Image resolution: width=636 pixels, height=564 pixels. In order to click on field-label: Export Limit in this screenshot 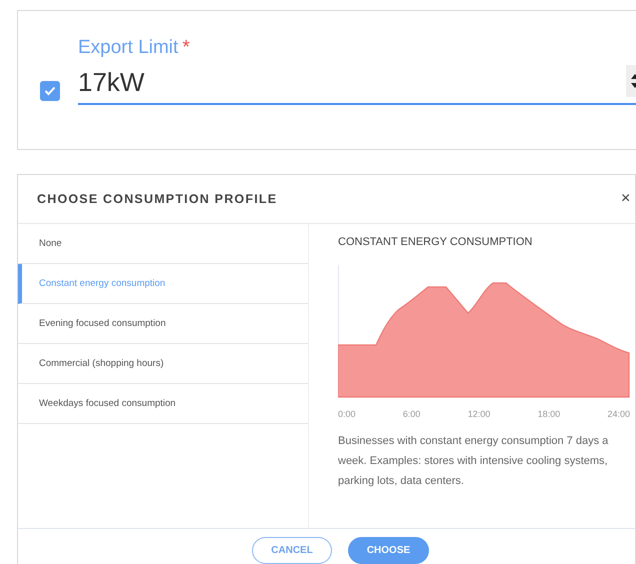, I will do `click(128, 47)`.